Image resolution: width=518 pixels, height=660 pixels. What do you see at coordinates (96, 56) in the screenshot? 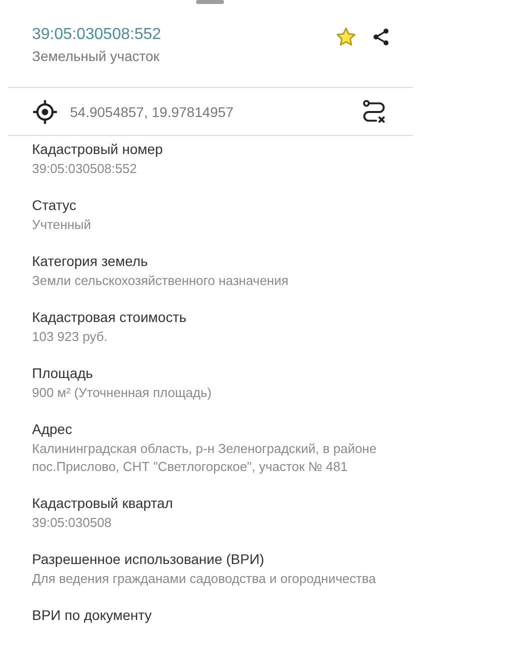
I see `object-type: Земельный участок` at bounding box center [96, 56].